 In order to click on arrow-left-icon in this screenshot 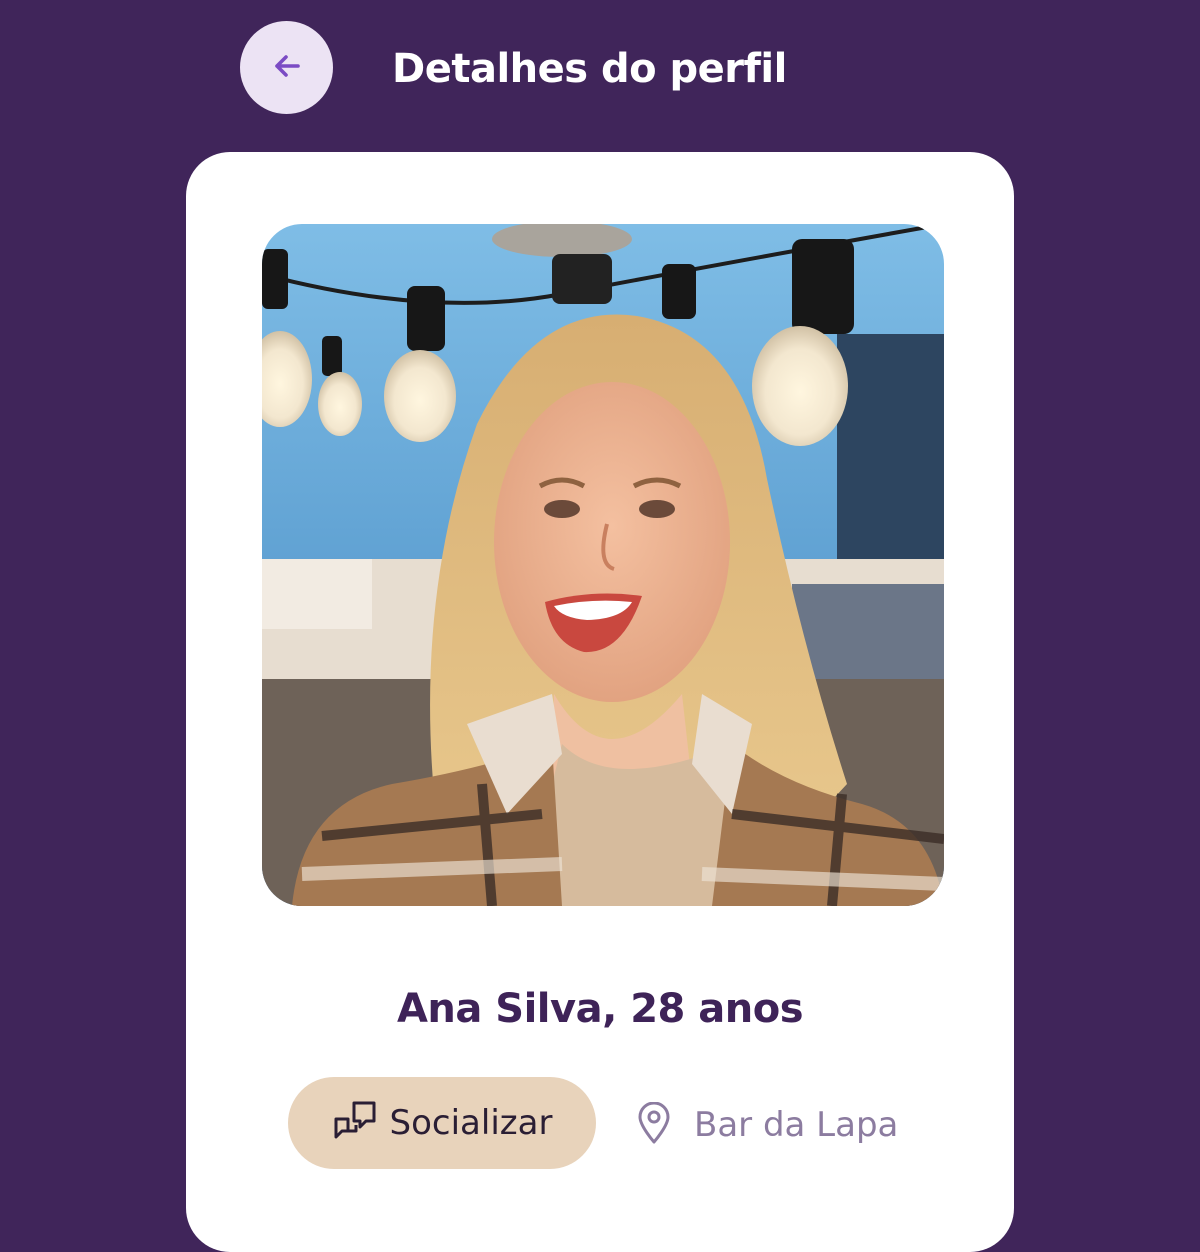, I will do `click(287, 68)`.